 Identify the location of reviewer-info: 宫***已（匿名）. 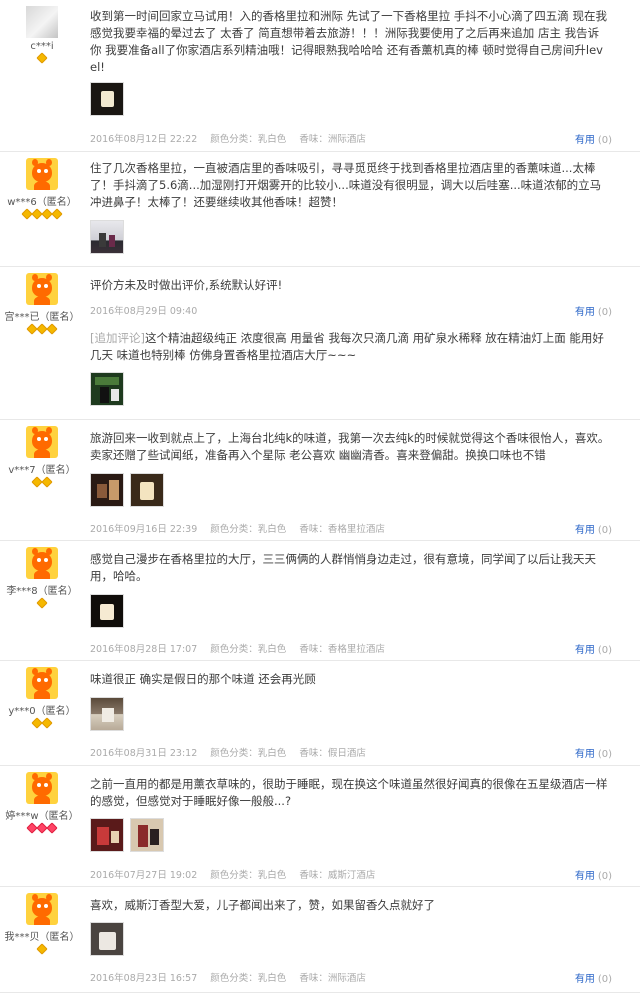
(42, 304).